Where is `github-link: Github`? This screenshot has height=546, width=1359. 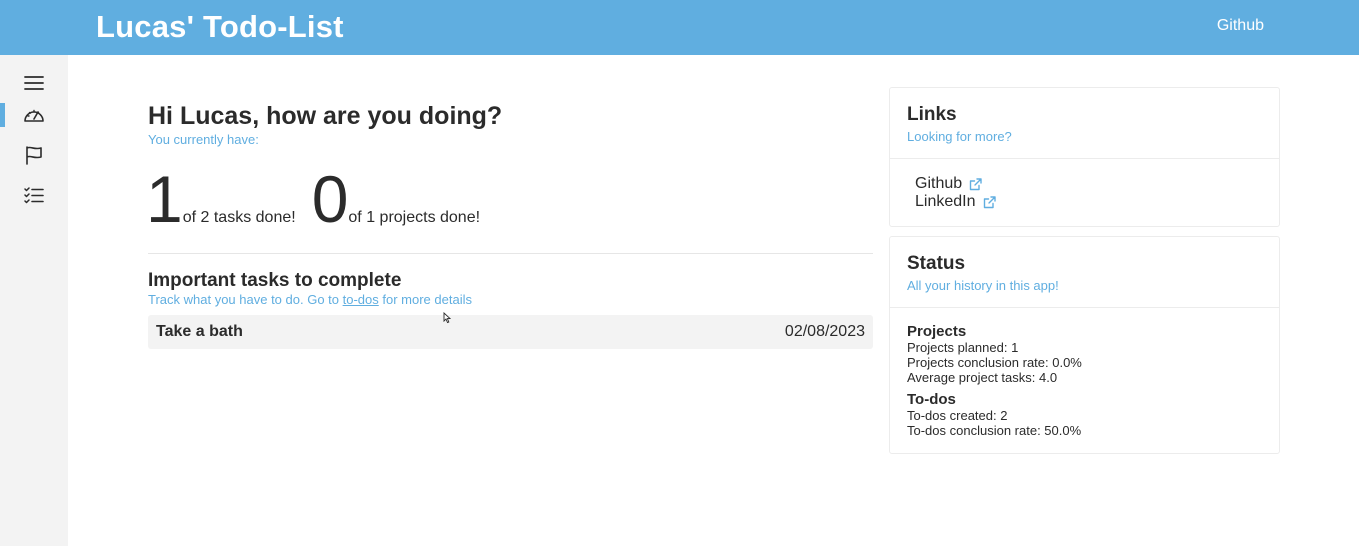 github-link: Github is located at coordinates (1084, 184).